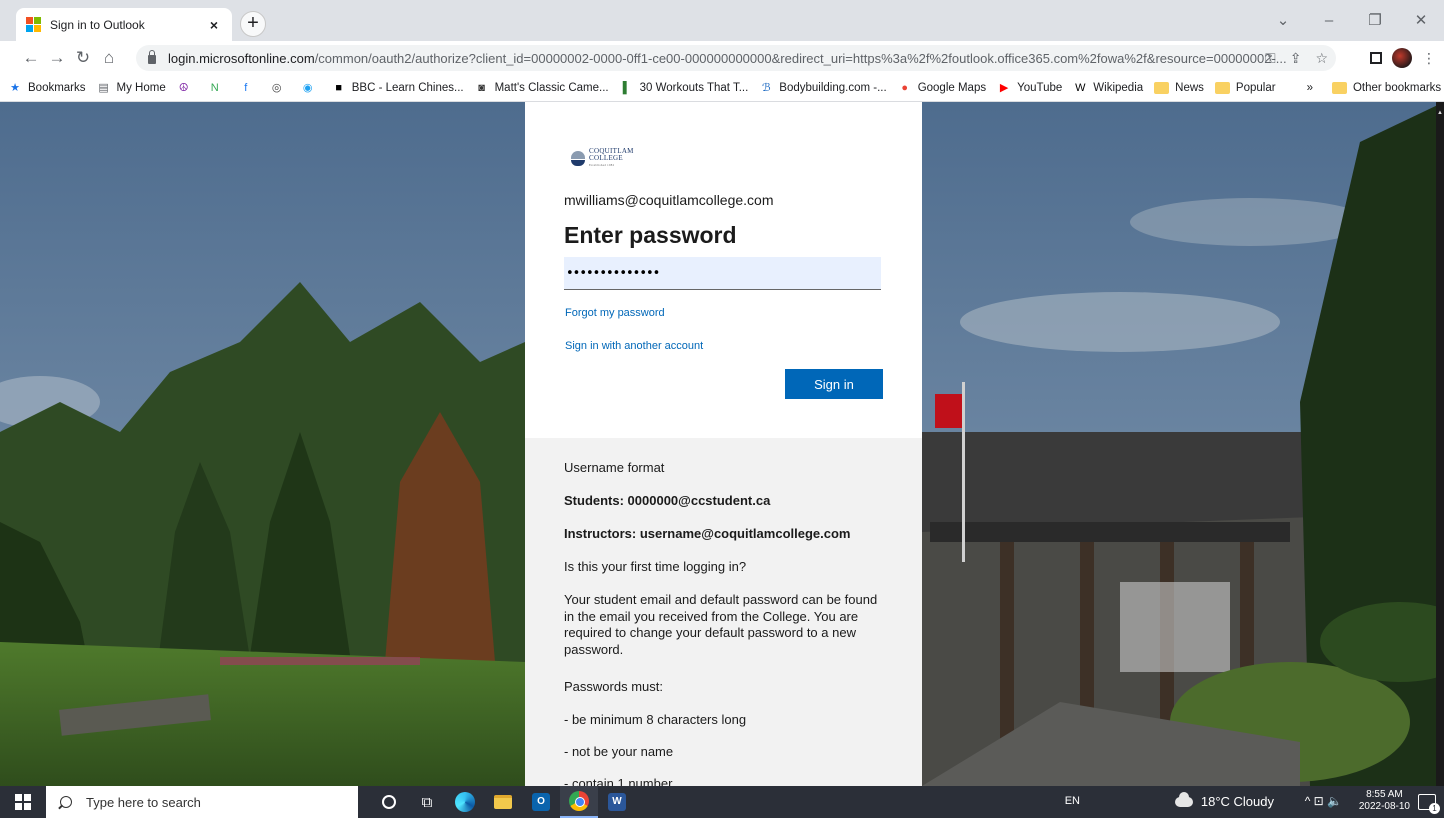 Image resolution: width=1444 pixels, height=818 pixels. I want to click on bookmark-label: News, so click(1189, 88).